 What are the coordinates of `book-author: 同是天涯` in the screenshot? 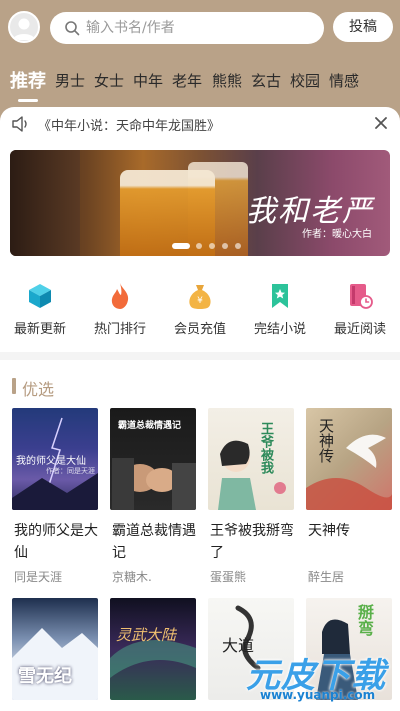 It's located at (38, 577).